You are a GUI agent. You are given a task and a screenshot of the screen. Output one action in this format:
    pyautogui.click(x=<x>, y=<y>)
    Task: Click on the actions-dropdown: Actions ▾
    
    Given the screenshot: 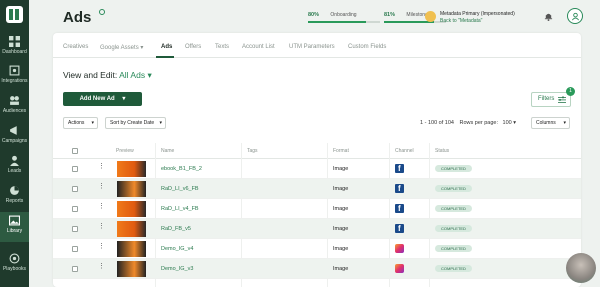 What is the action you would take?
    pyautogui.click(x=80, y=123)
    